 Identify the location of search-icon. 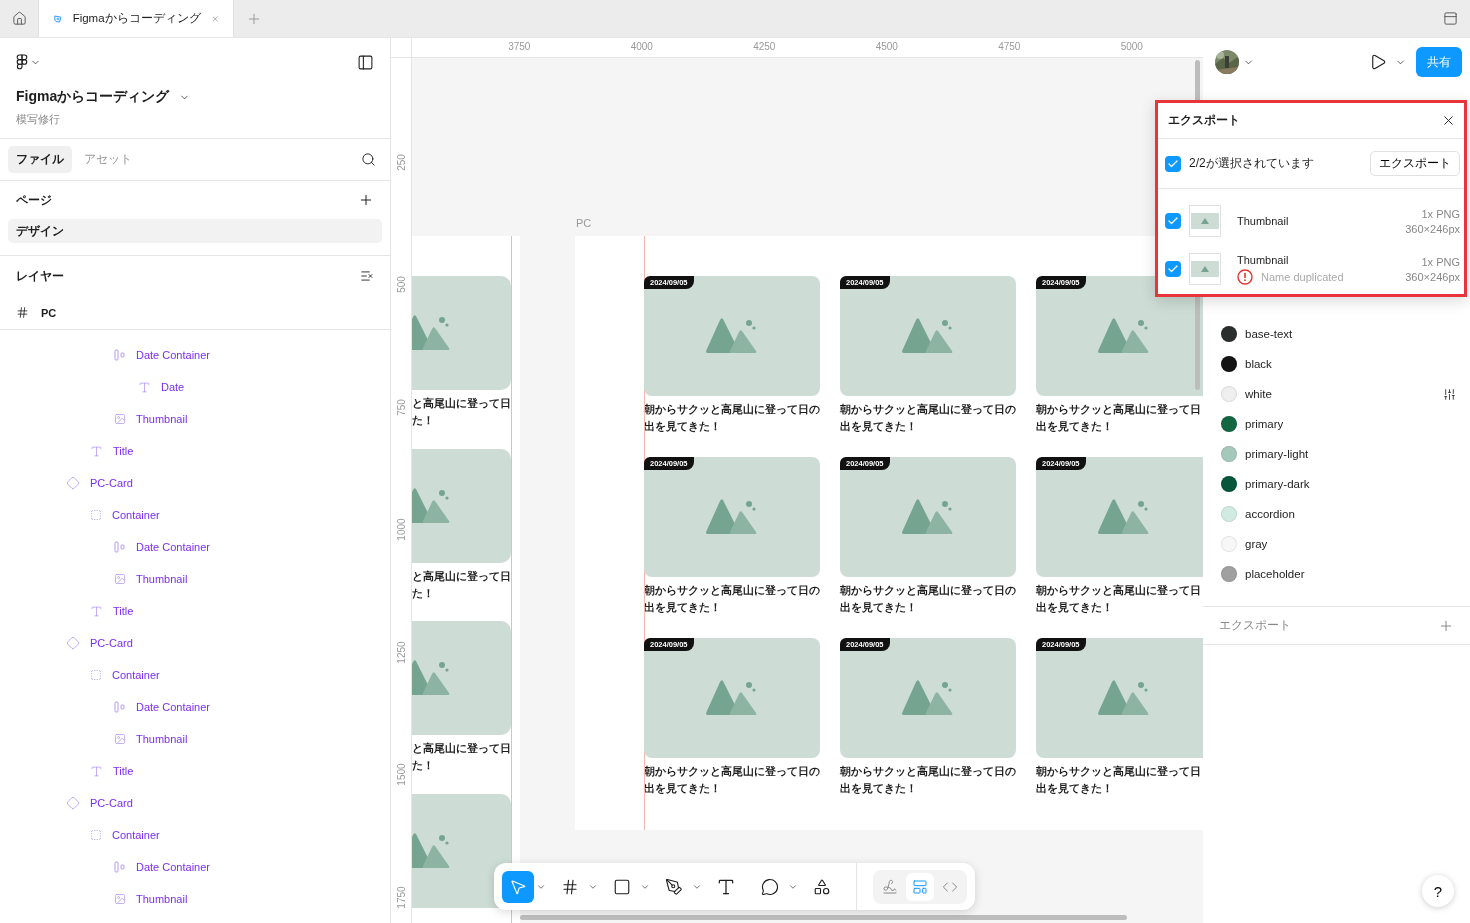
(368, 159).